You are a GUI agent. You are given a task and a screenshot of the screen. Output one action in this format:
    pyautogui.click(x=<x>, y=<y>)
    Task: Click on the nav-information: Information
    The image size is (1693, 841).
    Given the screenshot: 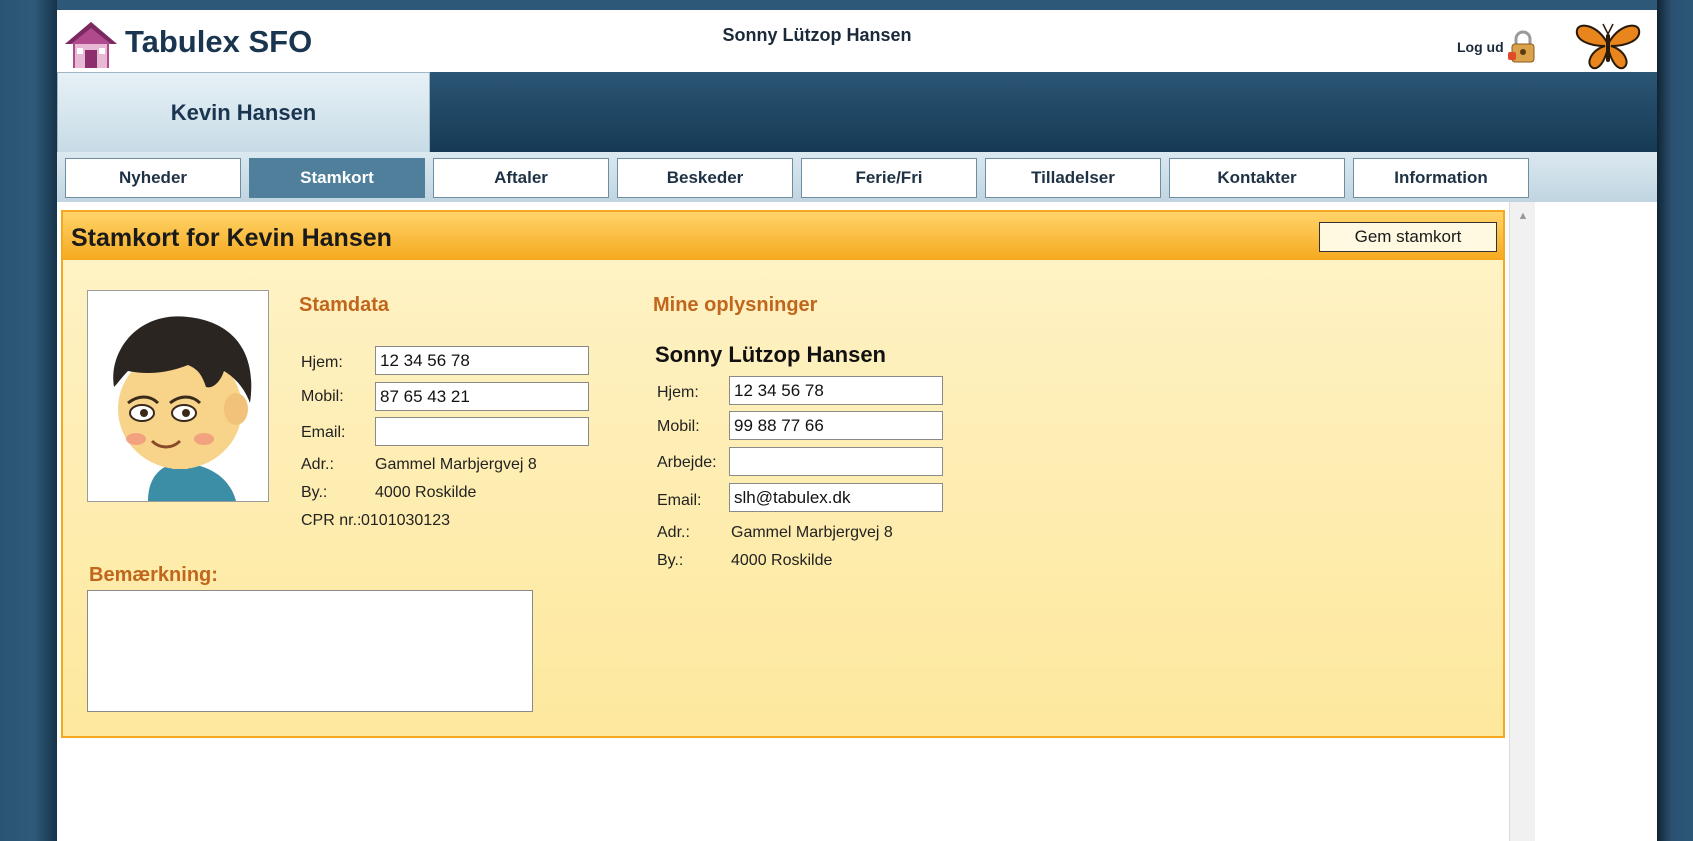 What is the action you would take?
    pyautogui.click(x=1441, y=178)
    